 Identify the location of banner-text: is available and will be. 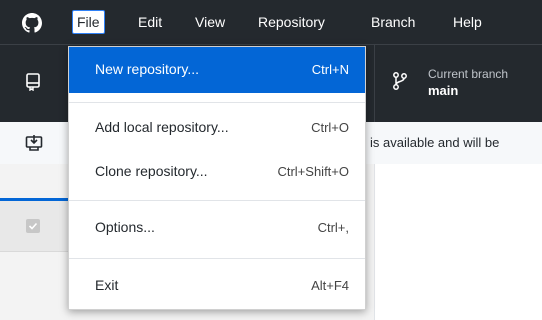
(435, 142).